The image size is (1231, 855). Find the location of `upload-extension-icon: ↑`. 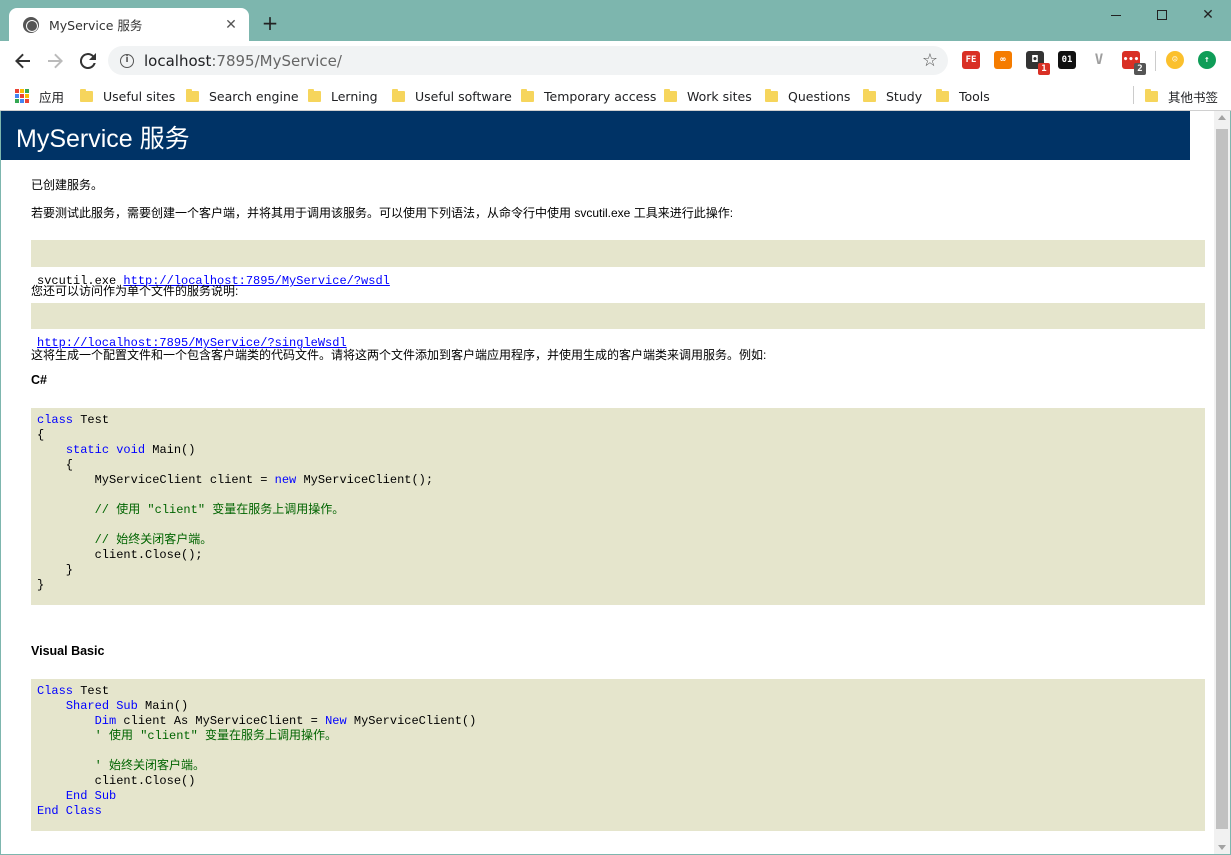

upload-extension-icon: ↑ is located at coordinates (1207, 60).